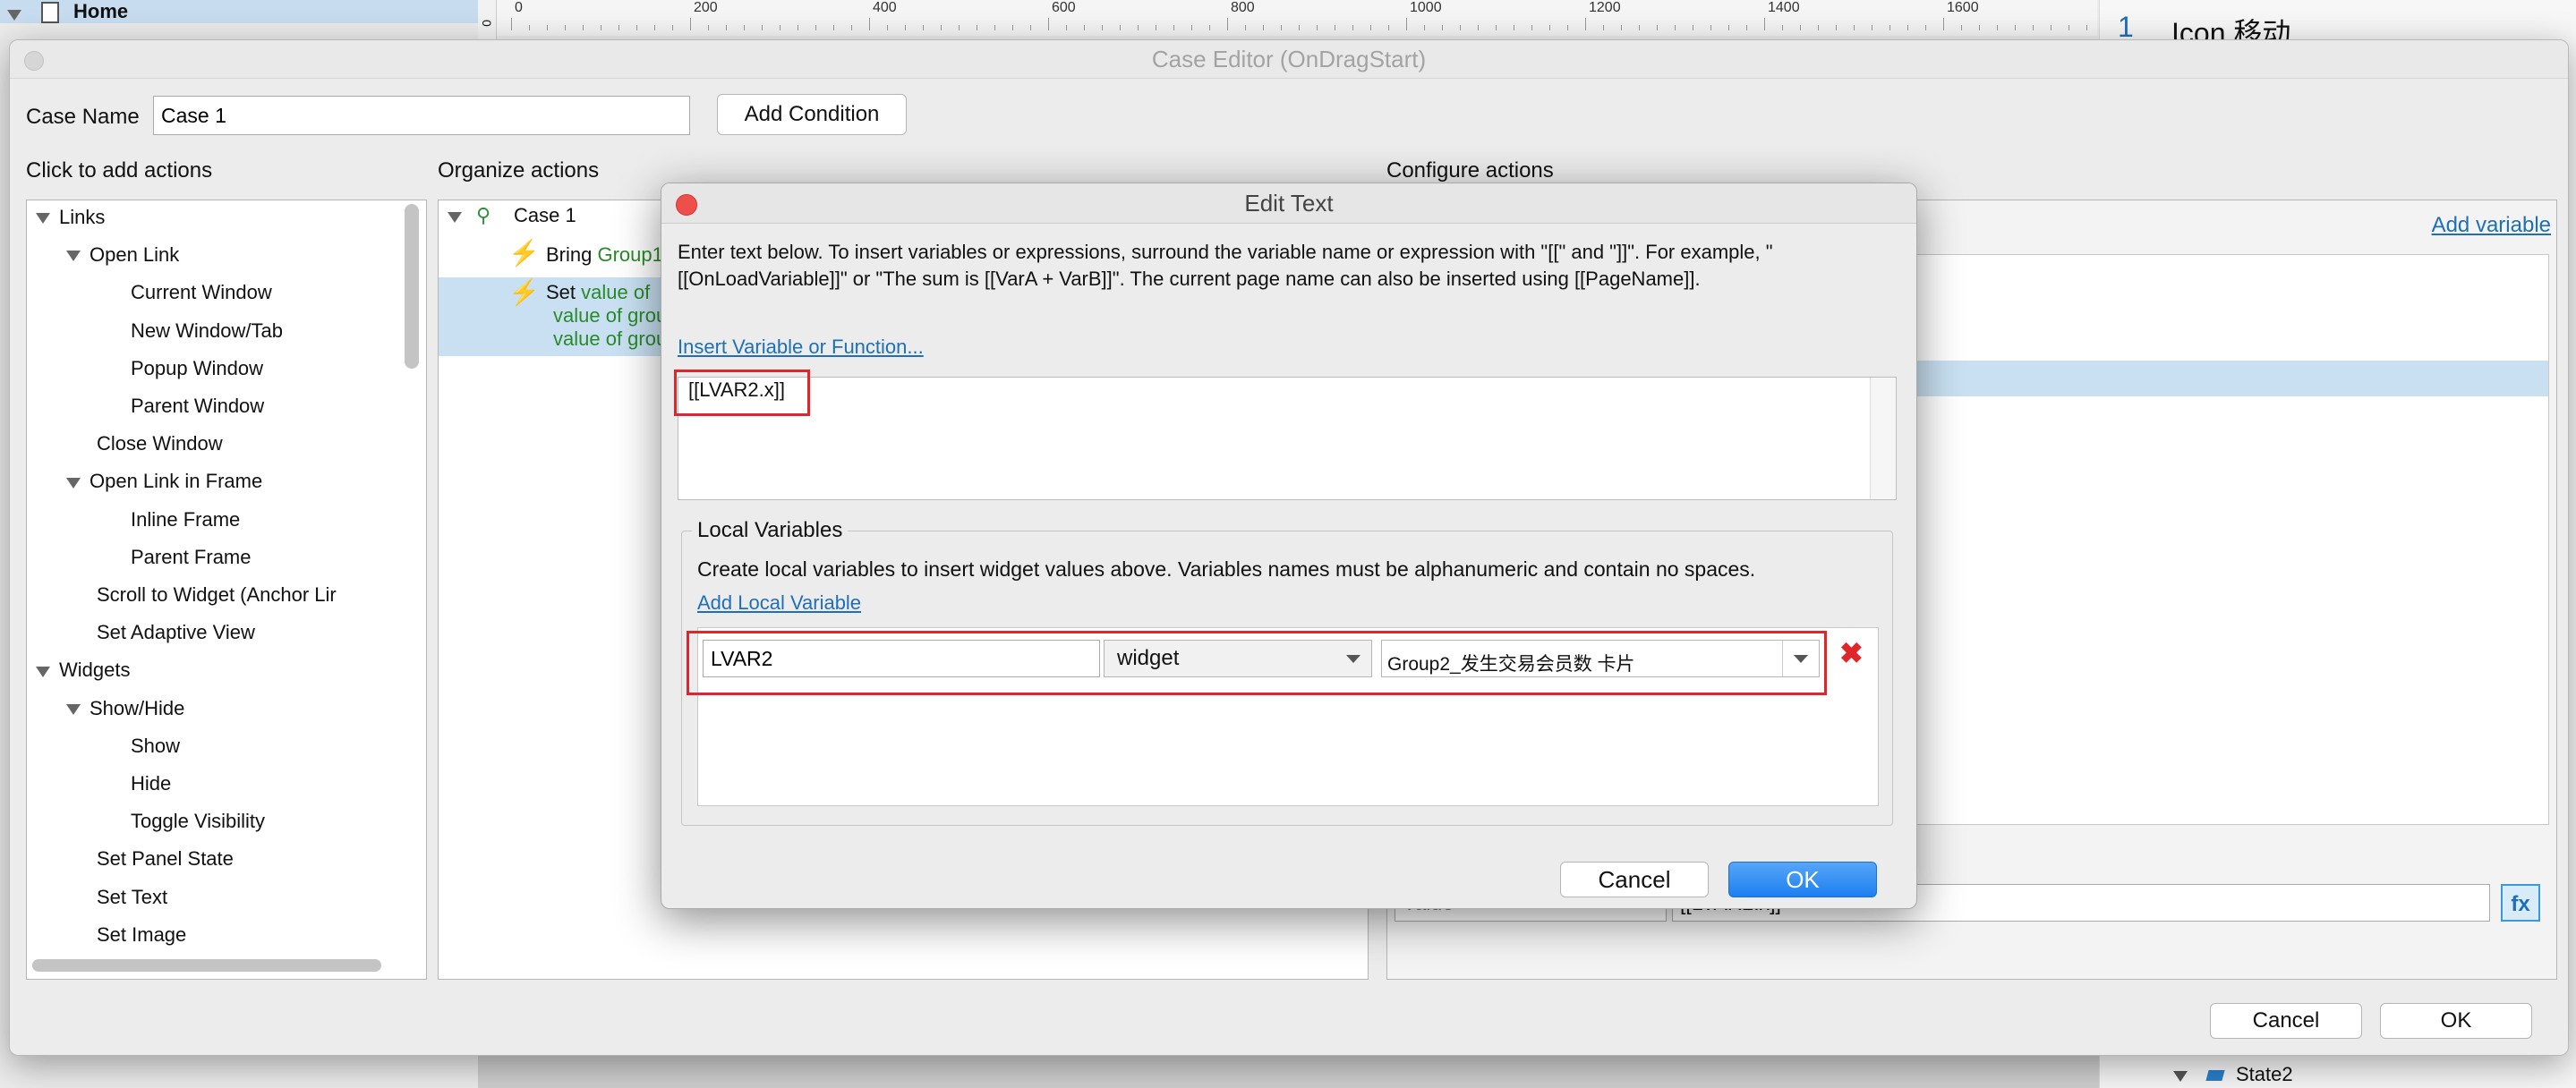 The height and width of the screenshot is (1088, 2576). What do you see at coordinates (421, 115) in the screenshot?
I see `case-name-input` at bounding box center [421, 115].